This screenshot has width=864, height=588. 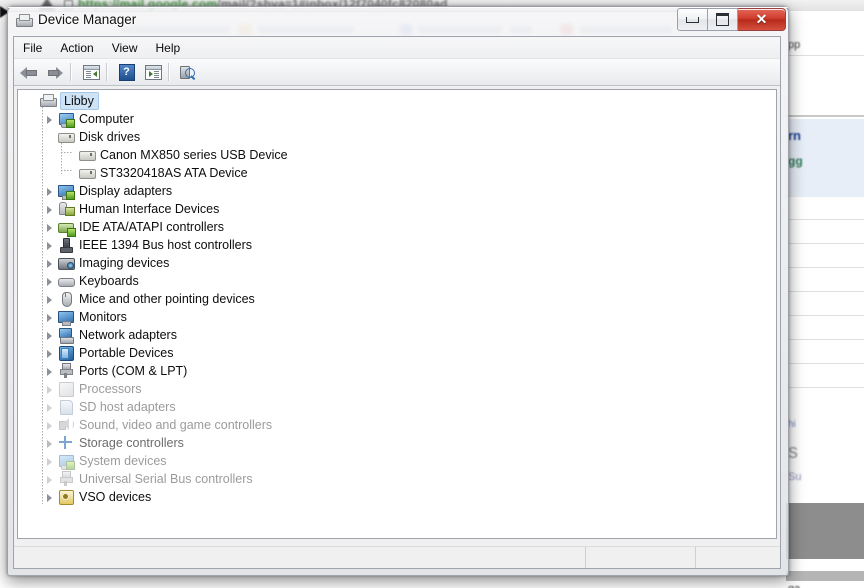 What do you see at coordinates (397, 557) in the screenshot?
I see `status-bar` at bounding box center [397, 557].